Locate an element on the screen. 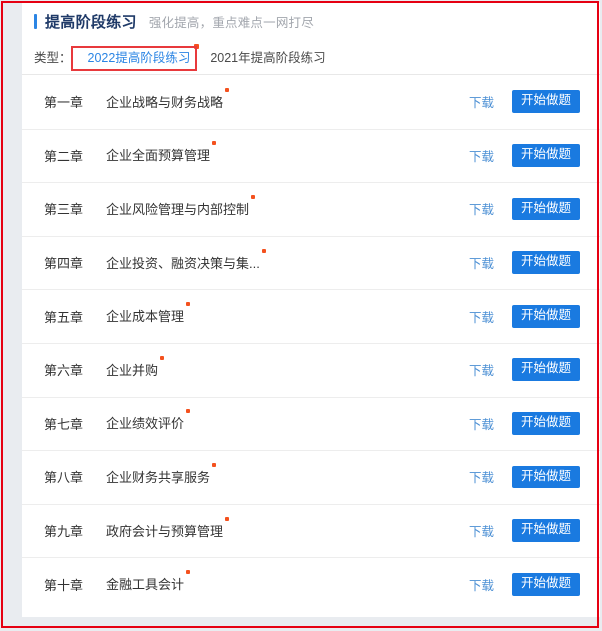 Image resolution: width=602 pixels, height=631 pixels. chapter-title-wrap: 企业成本管理 is located at coordinates (148, 314).